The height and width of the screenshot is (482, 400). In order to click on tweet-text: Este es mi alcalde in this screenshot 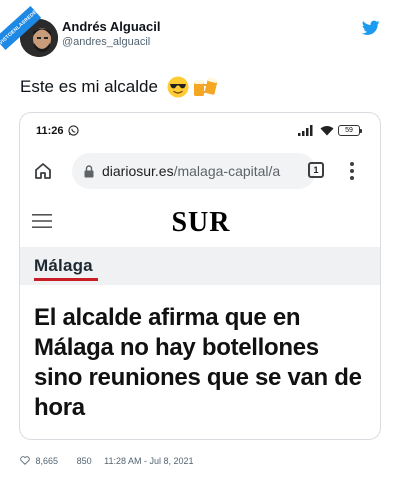, I will do `click(119, 87)`.